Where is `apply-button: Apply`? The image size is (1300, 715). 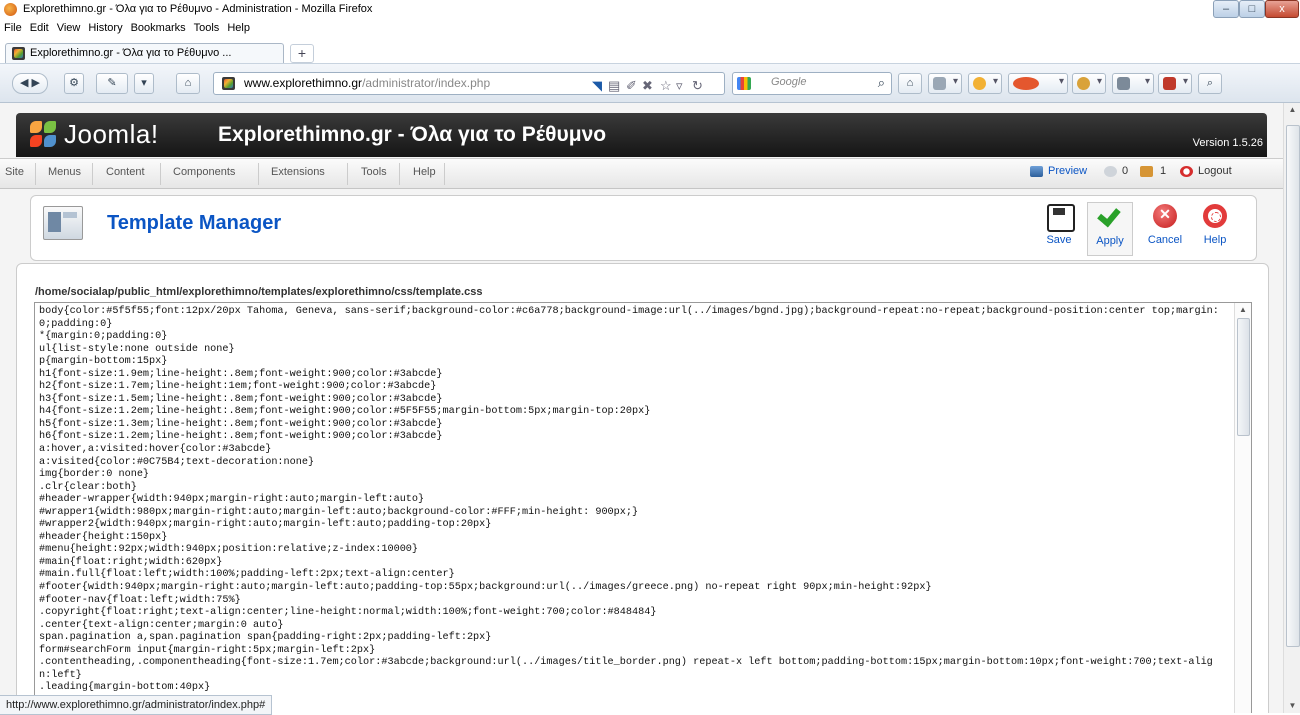 apply-button: Apply is located at coordinates (1110, 229).